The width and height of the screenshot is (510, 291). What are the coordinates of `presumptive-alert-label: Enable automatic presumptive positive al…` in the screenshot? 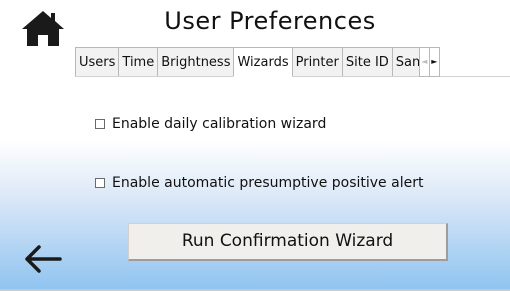 It's located at (268, 183).